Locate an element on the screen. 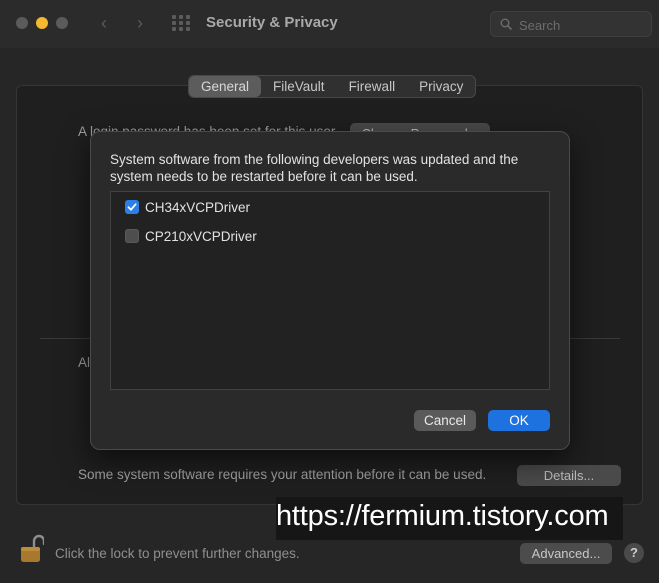  checkmark-icon is located at coordinates (132, 207).